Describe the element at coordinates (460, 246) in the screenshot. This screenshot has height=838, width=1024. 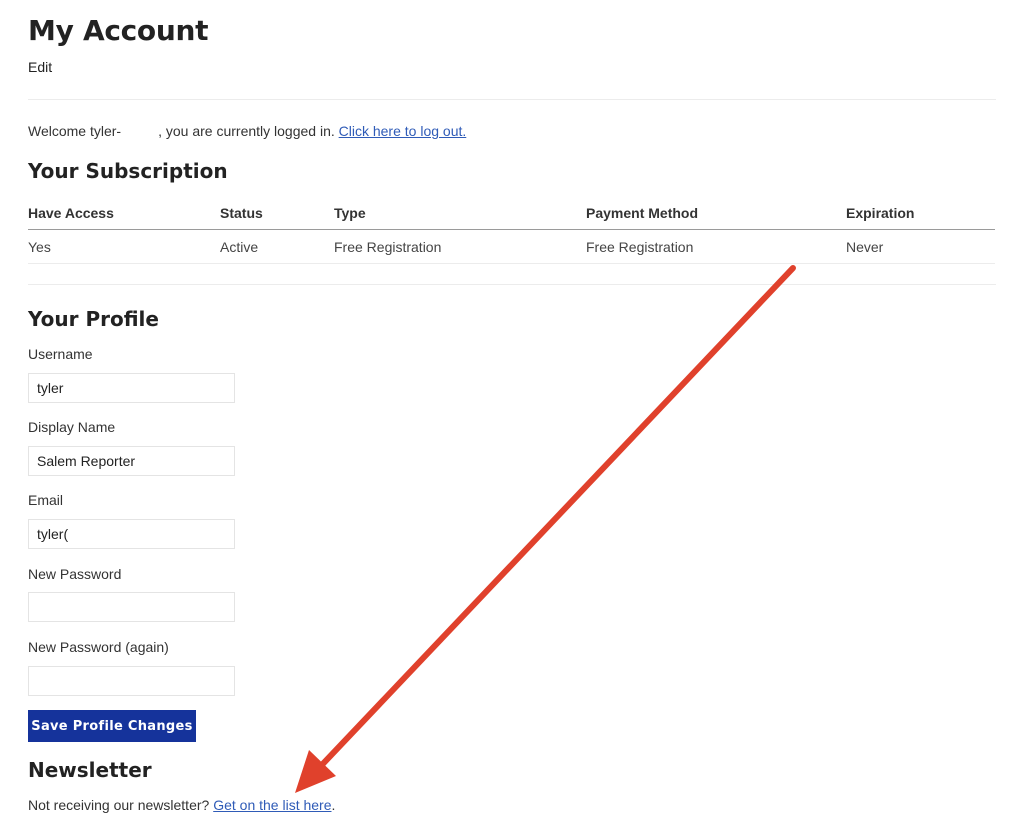
I see `cell-type: Free Registration` at that location.